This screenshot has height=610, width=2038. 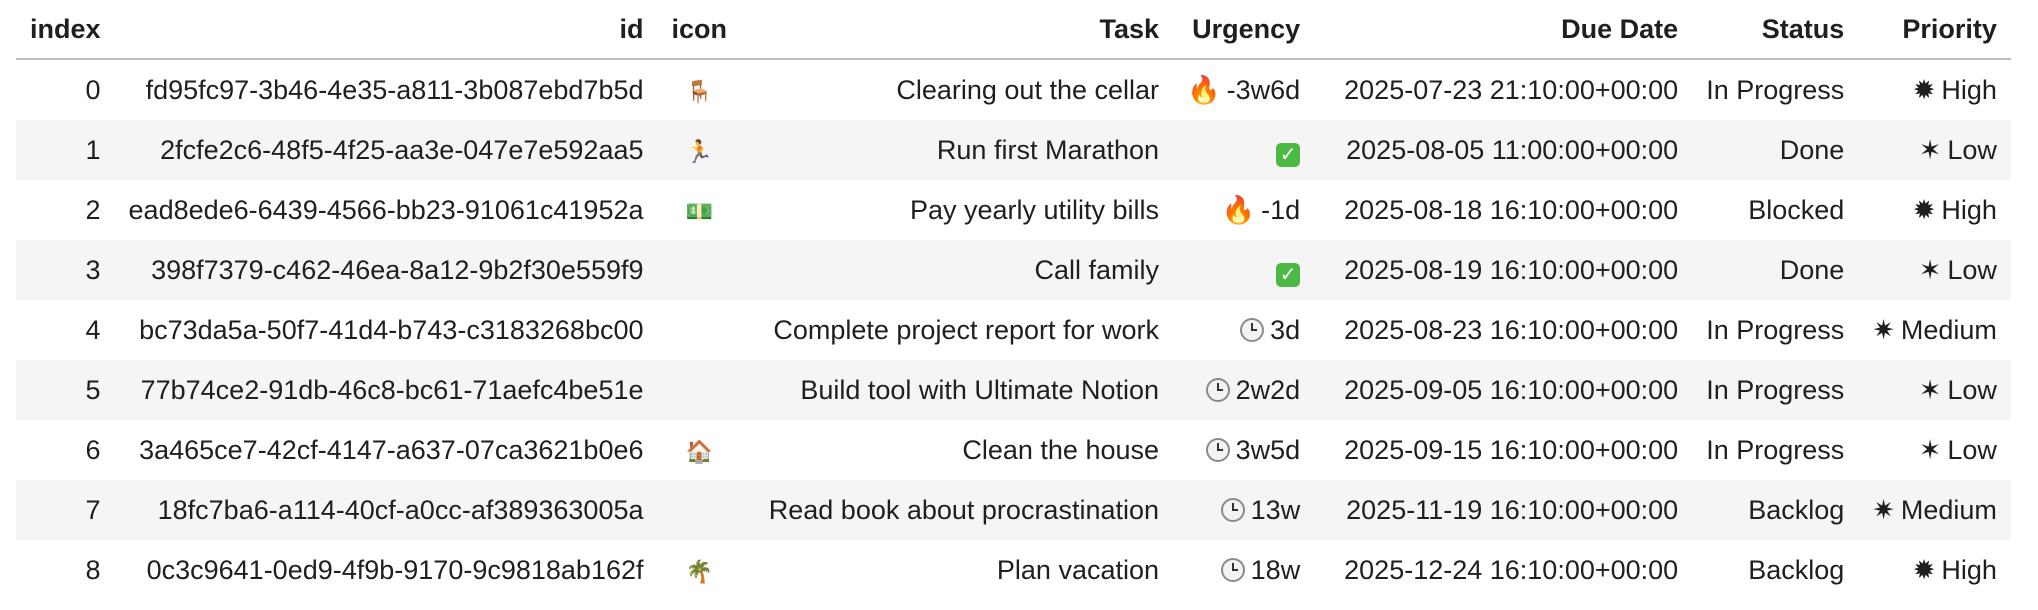 I want to click on cell-index: 6, so click(x=93, y=449).